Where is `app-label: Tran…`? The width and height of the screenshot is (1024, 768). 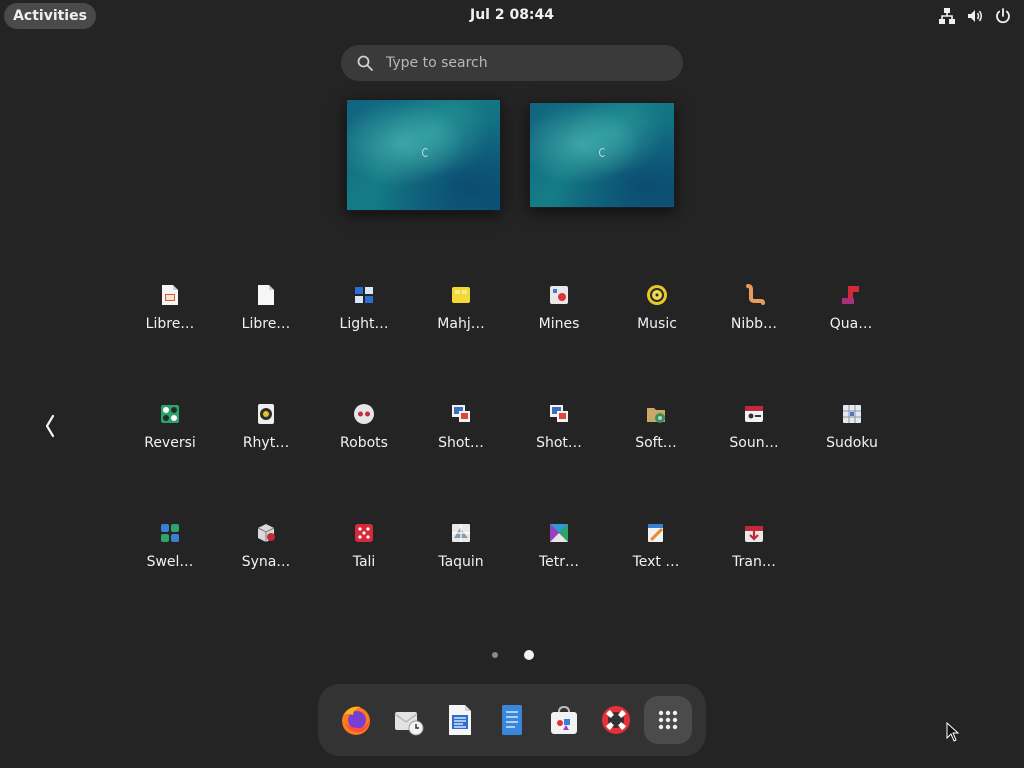 app-label: Tran… is located at coordinates (754, 562).